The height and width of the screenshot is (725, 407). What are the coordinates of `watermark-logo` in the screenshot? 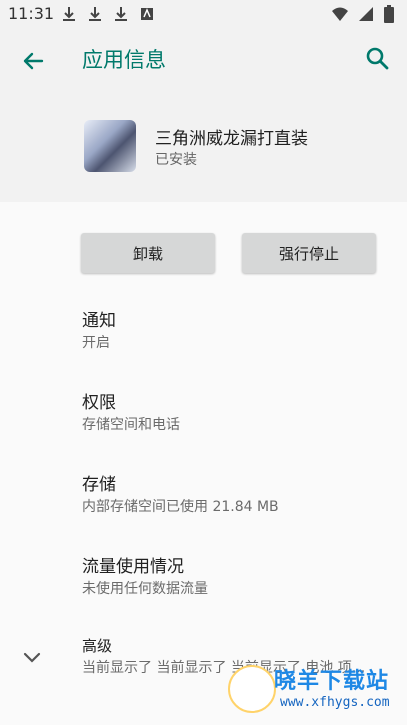 It's located at (252, 689).